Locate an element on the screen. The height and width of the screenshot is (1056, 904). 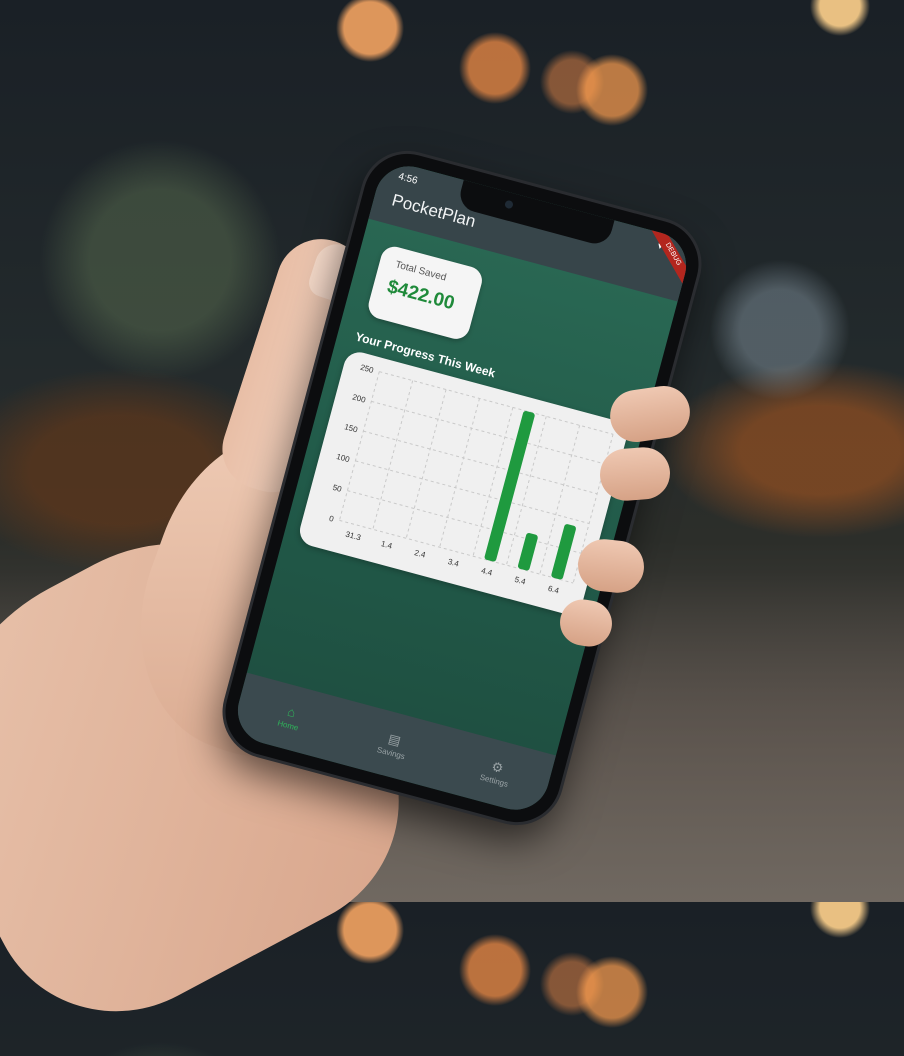
x-tick-label: 2.4 is located at coordinates (420, 554).